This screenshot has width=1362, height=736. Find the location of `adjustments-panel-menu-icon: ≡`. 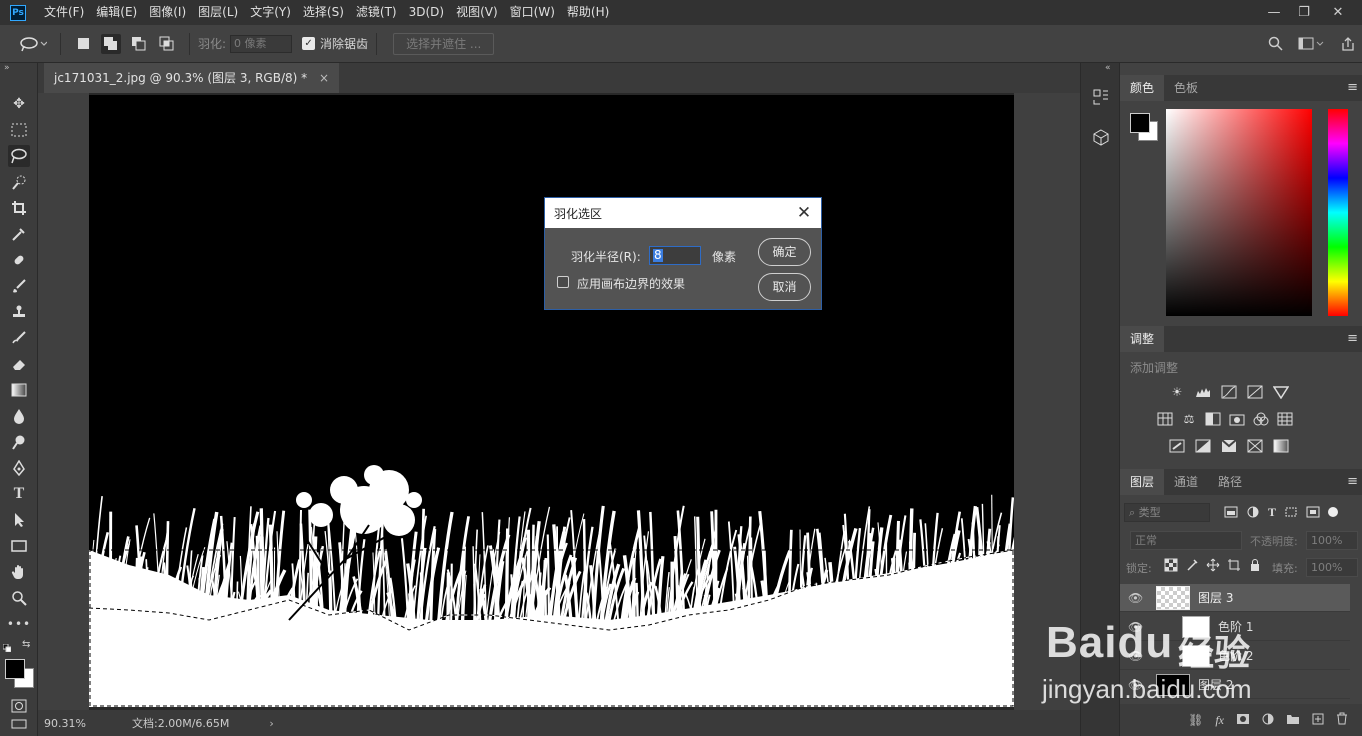

adjustments-panel-menu-icon: ≡ is located at coordinates (1352, 339).